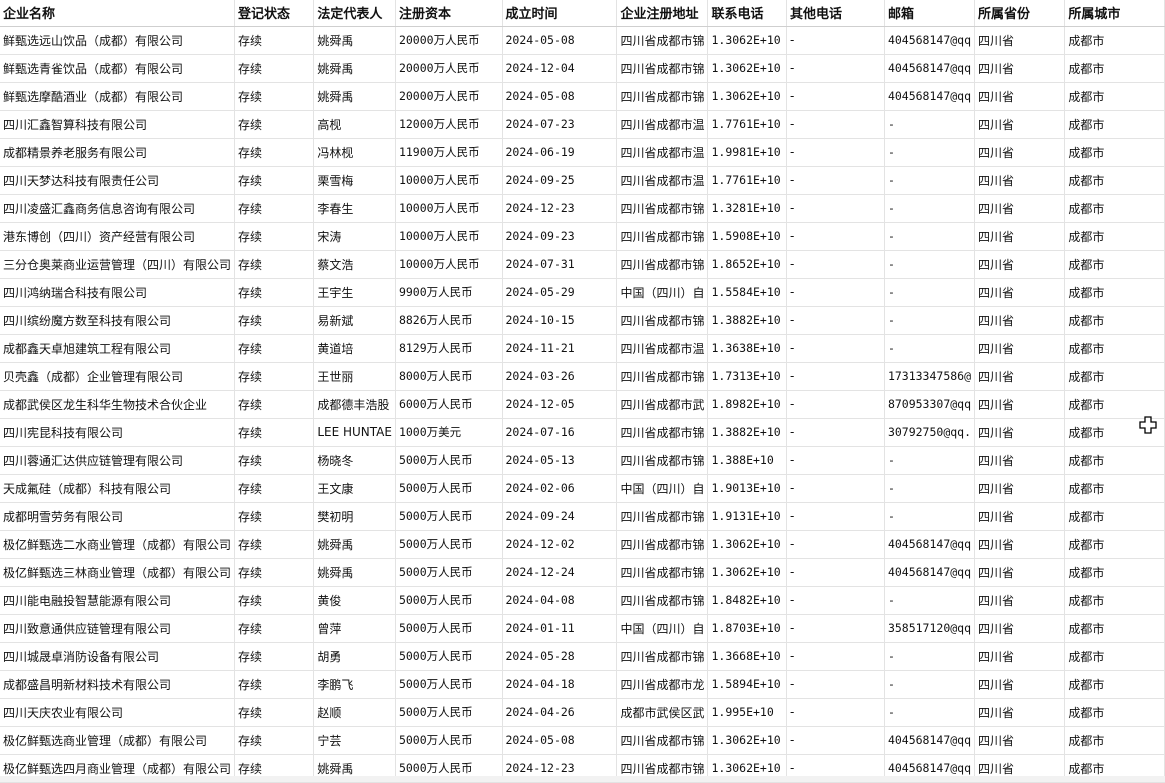 The image size is (1165, 783). Describe the element at coordinates (747, 124) in the screenshot. I see `phone-cell: 1.7761E+10` at that location.